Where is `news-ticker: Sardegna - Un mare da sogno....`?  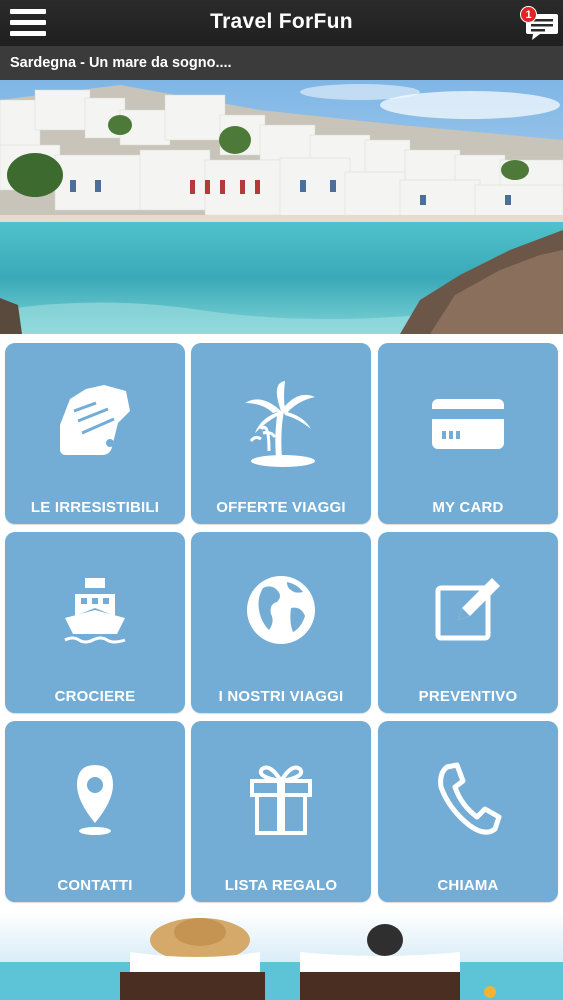
news-ticker: Sardegna - Un mare da sogno.... is located at coordinates (281, 63).